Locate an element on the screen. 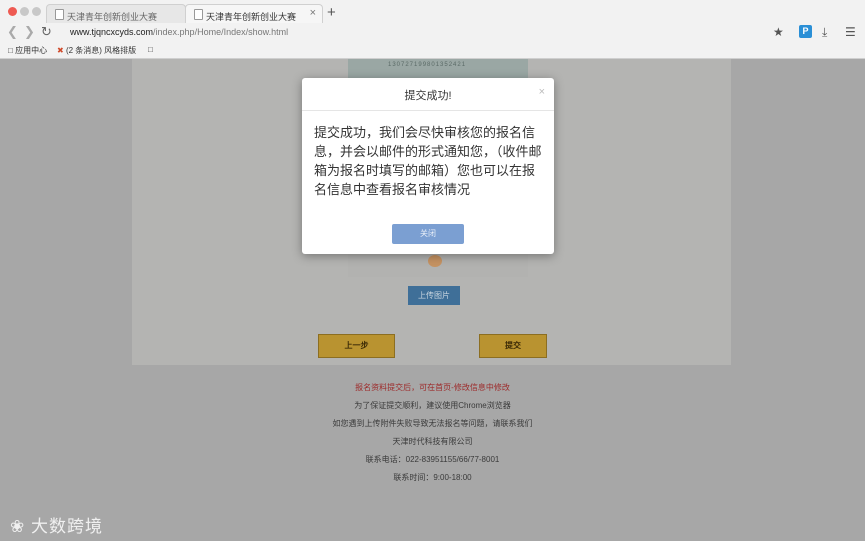 The width and height of the screenshot is (865, 541). window-close-button is located at coordinates (12, 11).